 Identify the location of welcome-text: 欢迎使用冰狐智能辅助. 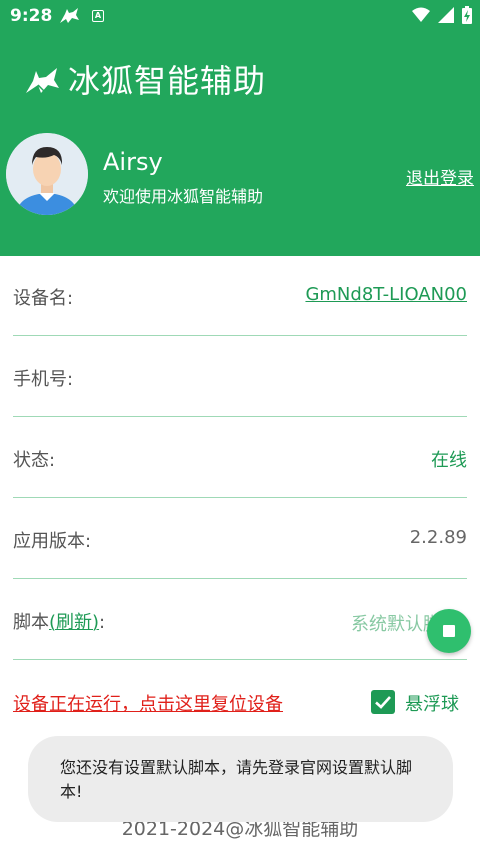
(183, 196).